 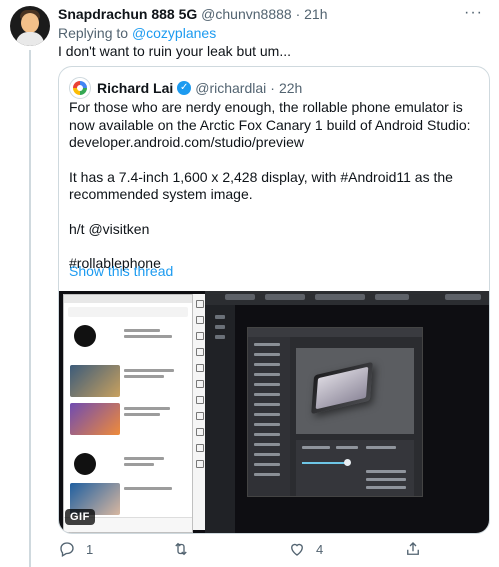 What do you see at coordinates (90, 549) in the screenshot?
I see `reply-count: 1` at bounding box center [90, 549].